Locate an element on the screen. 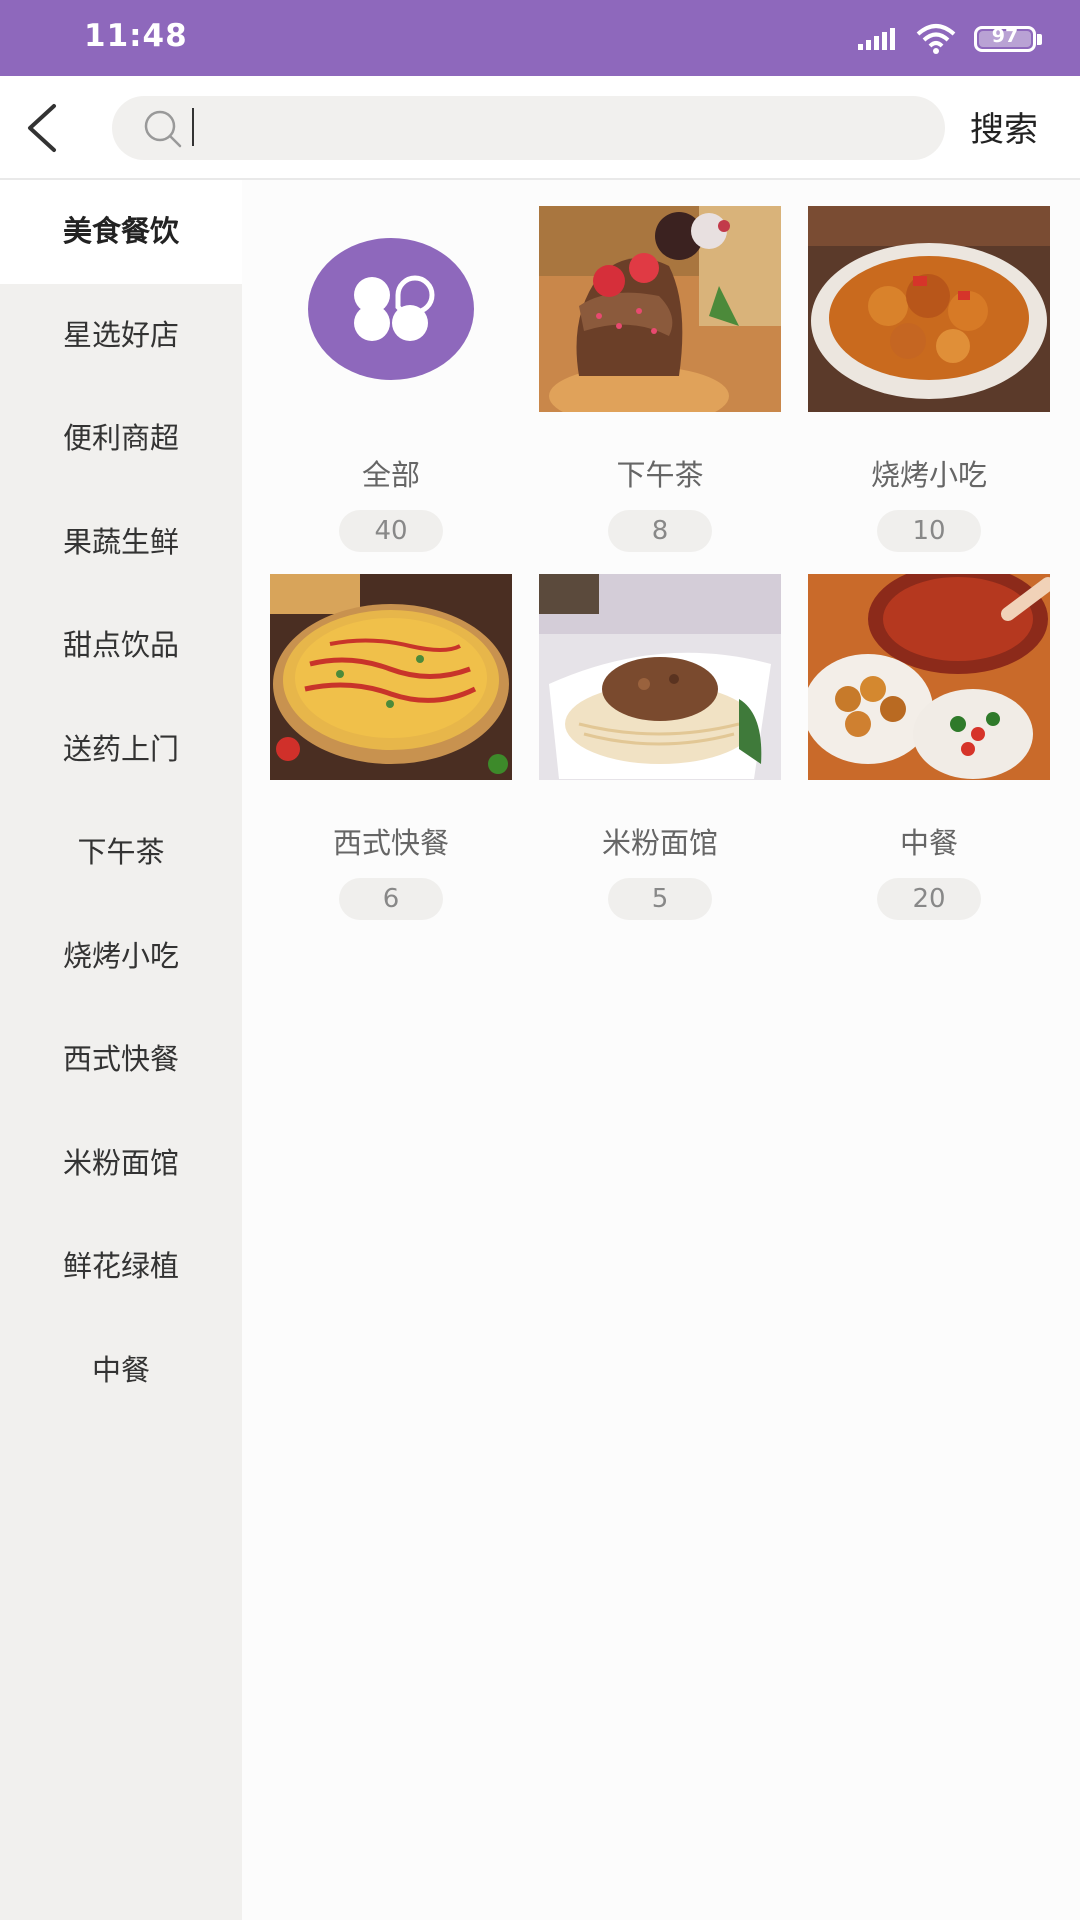 The height and width of the screenshot is (1920, 1080). back-arrow-icon is located at coordinates (48, 128).